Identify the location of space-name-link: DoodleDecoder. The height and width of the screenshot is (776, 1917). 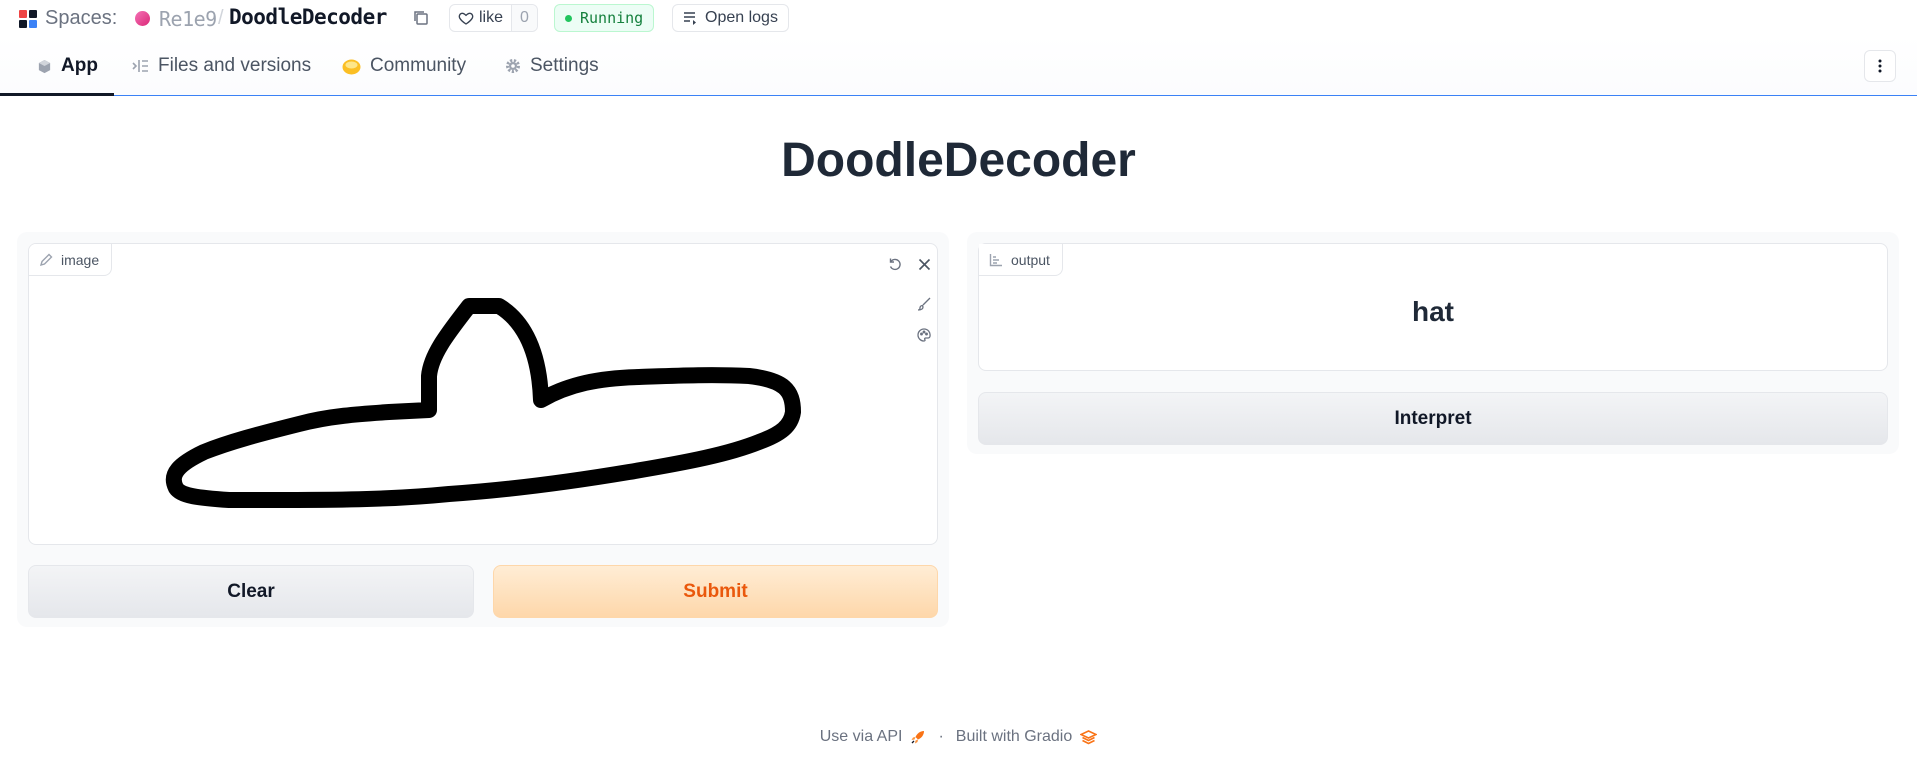
(308, 17).